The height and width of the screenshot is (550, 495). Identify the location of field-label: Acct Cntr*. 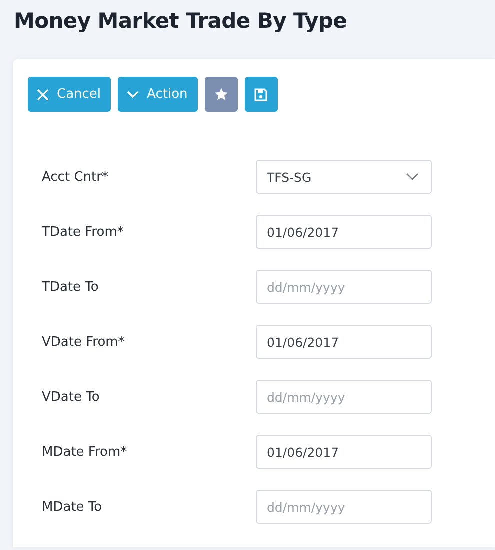
(75, 177).